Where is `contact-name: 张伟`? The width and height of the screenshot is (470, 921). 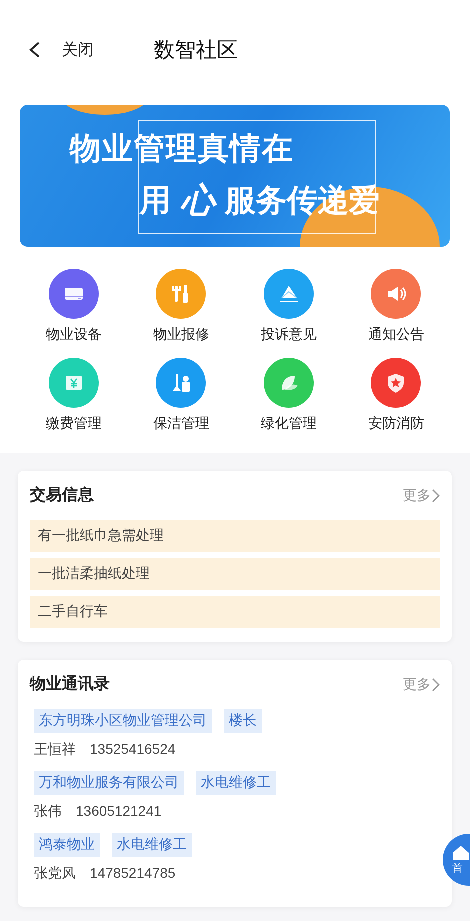
contact-name: 张伟 is located at coordinates (48, 812).